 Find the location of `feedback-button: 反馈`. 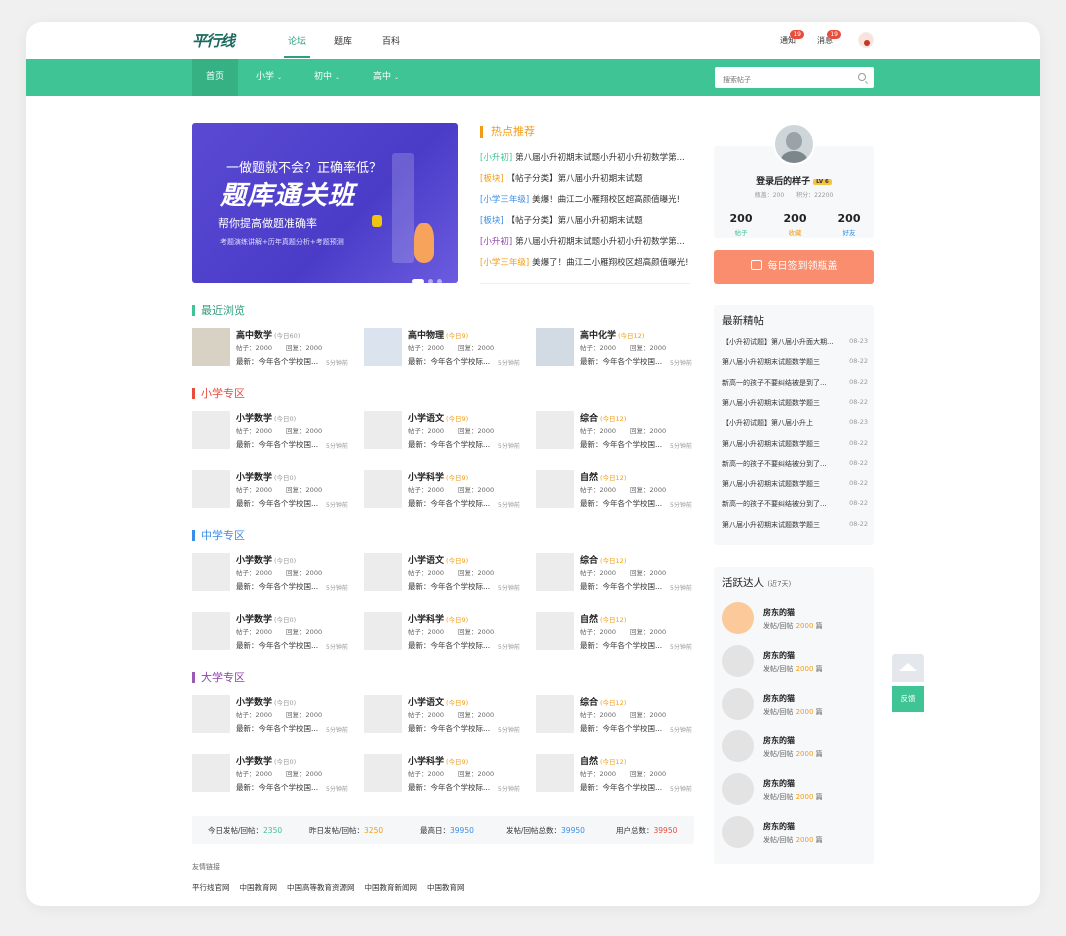

feedback-button: 反馈 is located at coordinates (908, 699).